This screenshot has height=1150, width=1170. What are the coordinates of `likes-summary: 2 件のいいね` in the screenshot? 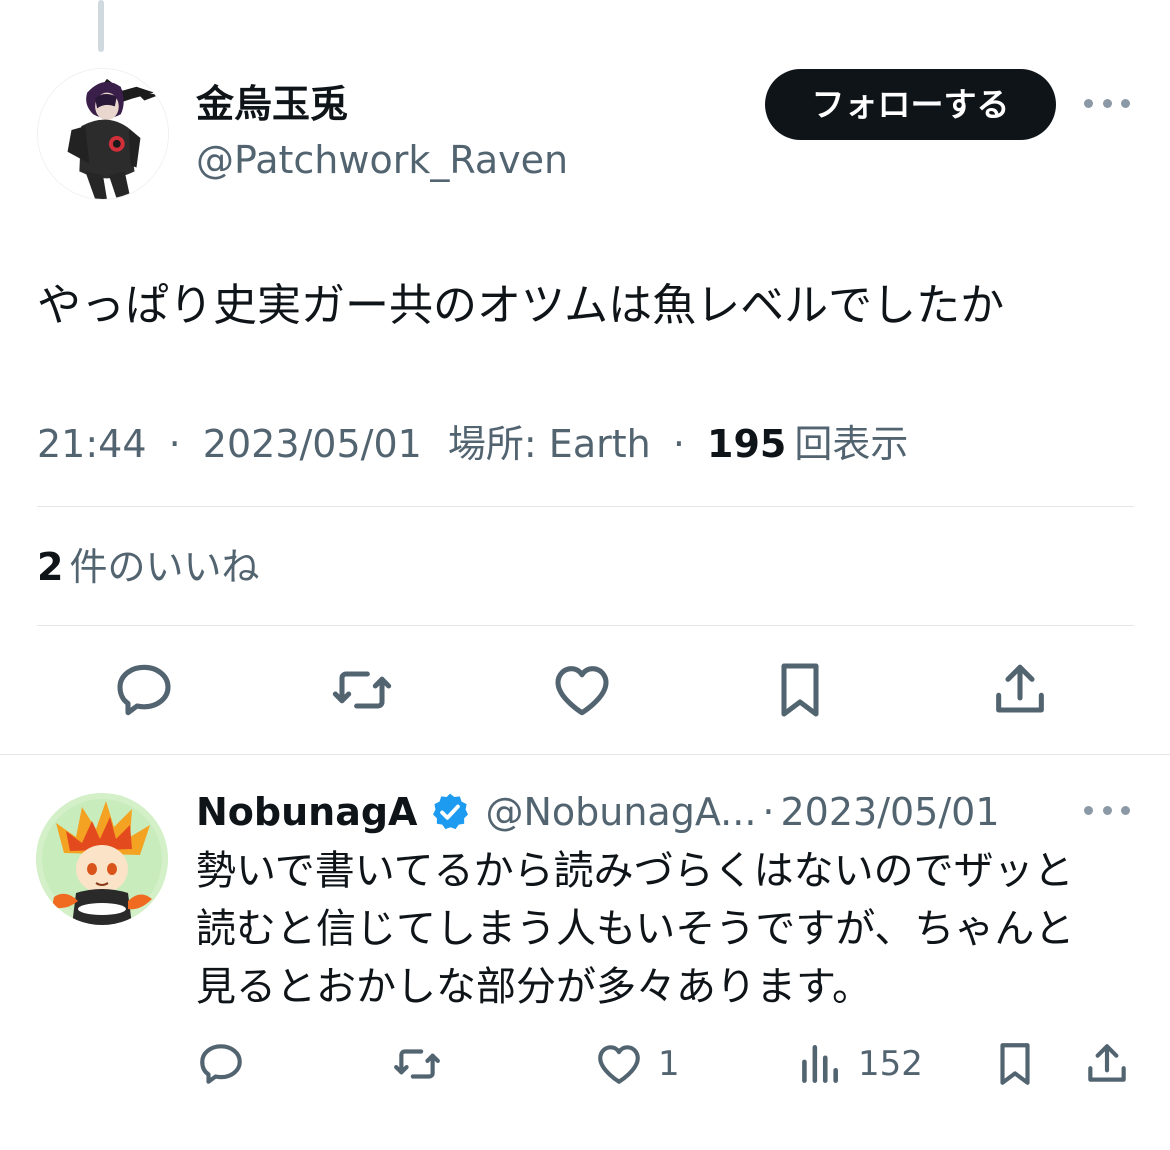 It's located at (148, 567).